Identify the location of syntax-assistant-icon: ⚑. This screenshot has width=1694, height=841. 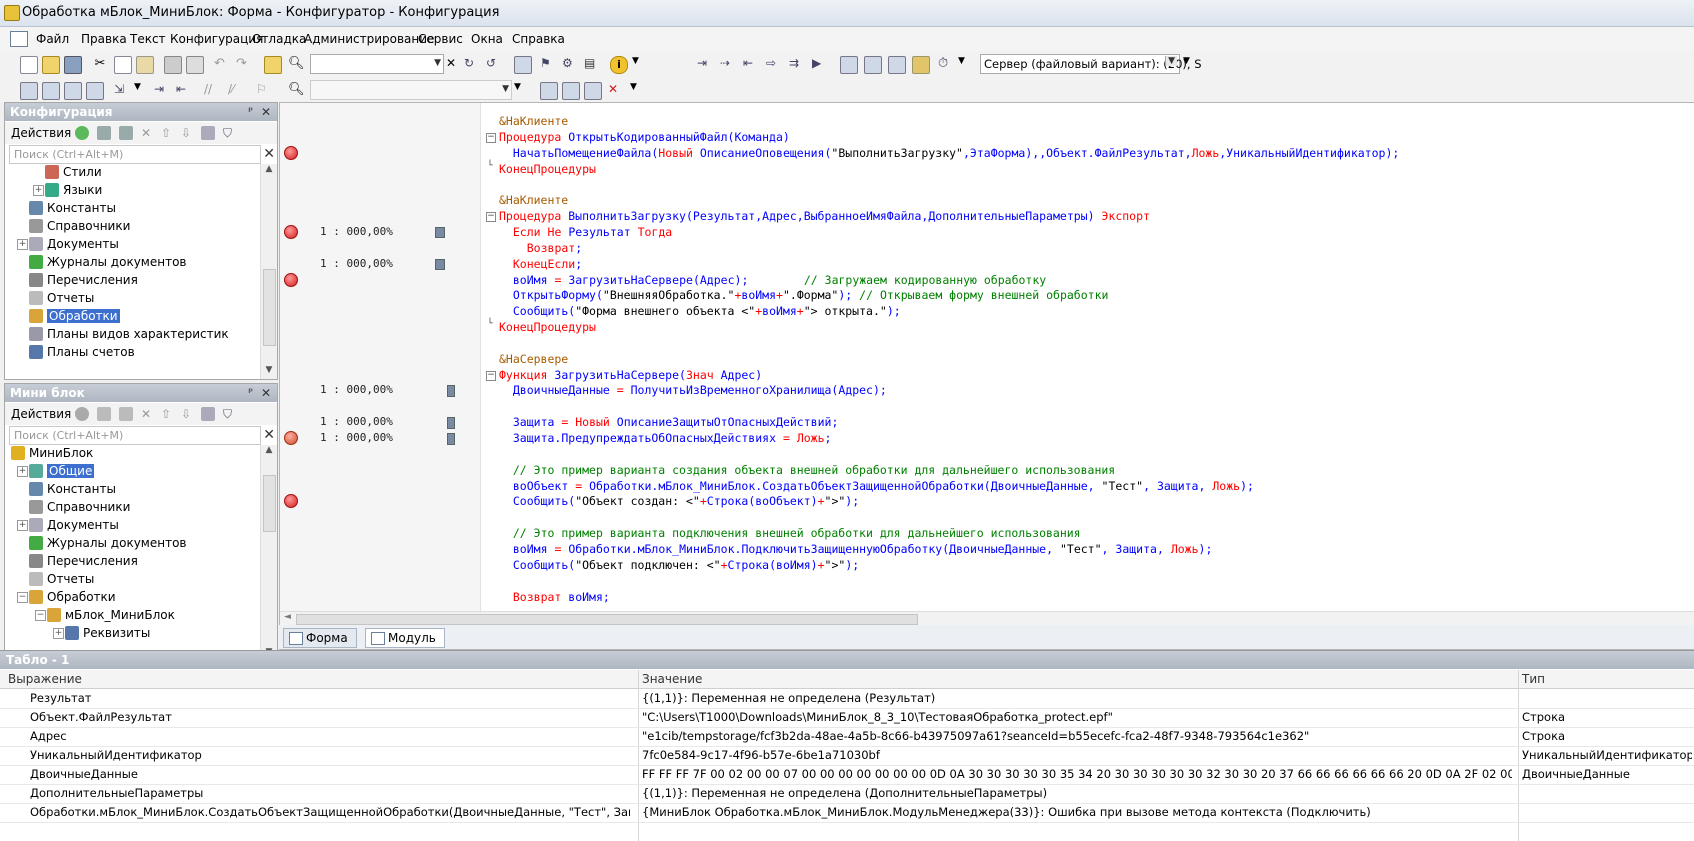
(548, 64).